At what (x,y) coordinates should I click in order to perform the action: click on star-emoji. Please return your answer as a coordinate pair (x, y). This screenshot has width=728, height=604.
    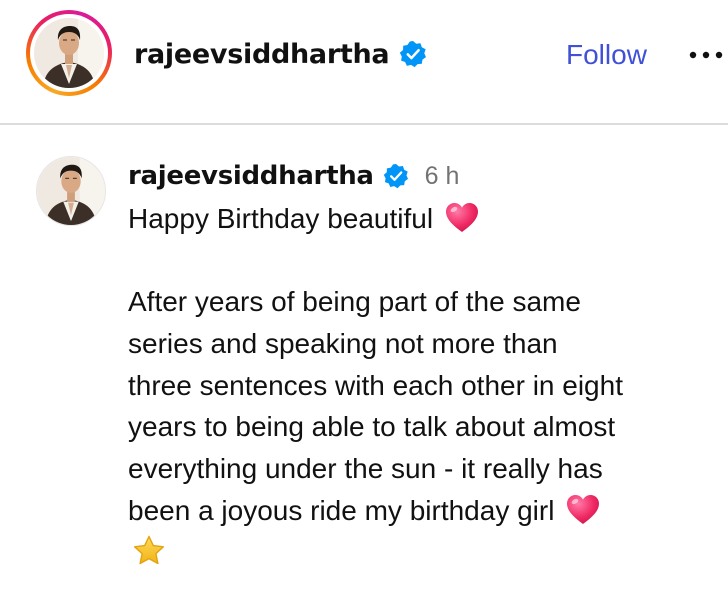
    Looking at the image, I should click on (149, 549).